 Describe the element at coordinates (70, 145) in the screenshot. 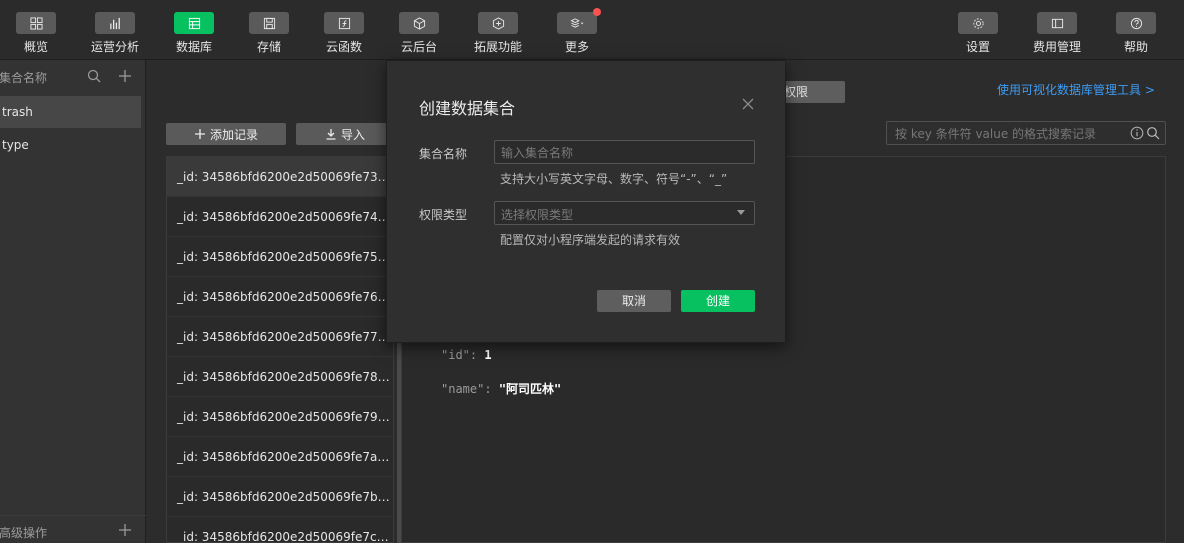

I see `sidebar-item-type: type` at that location.